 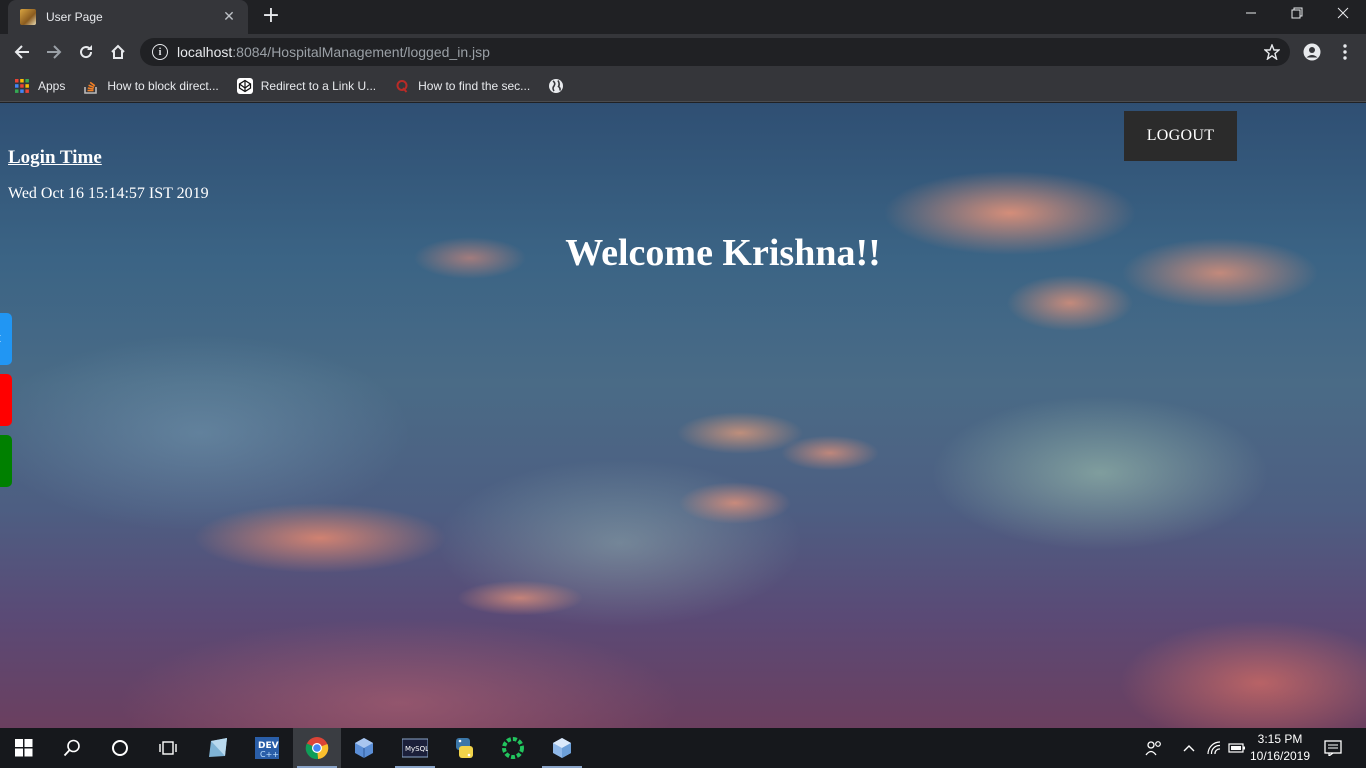 I want to click on mysql-console-icon: MySQL, so click(x=415, y=748).